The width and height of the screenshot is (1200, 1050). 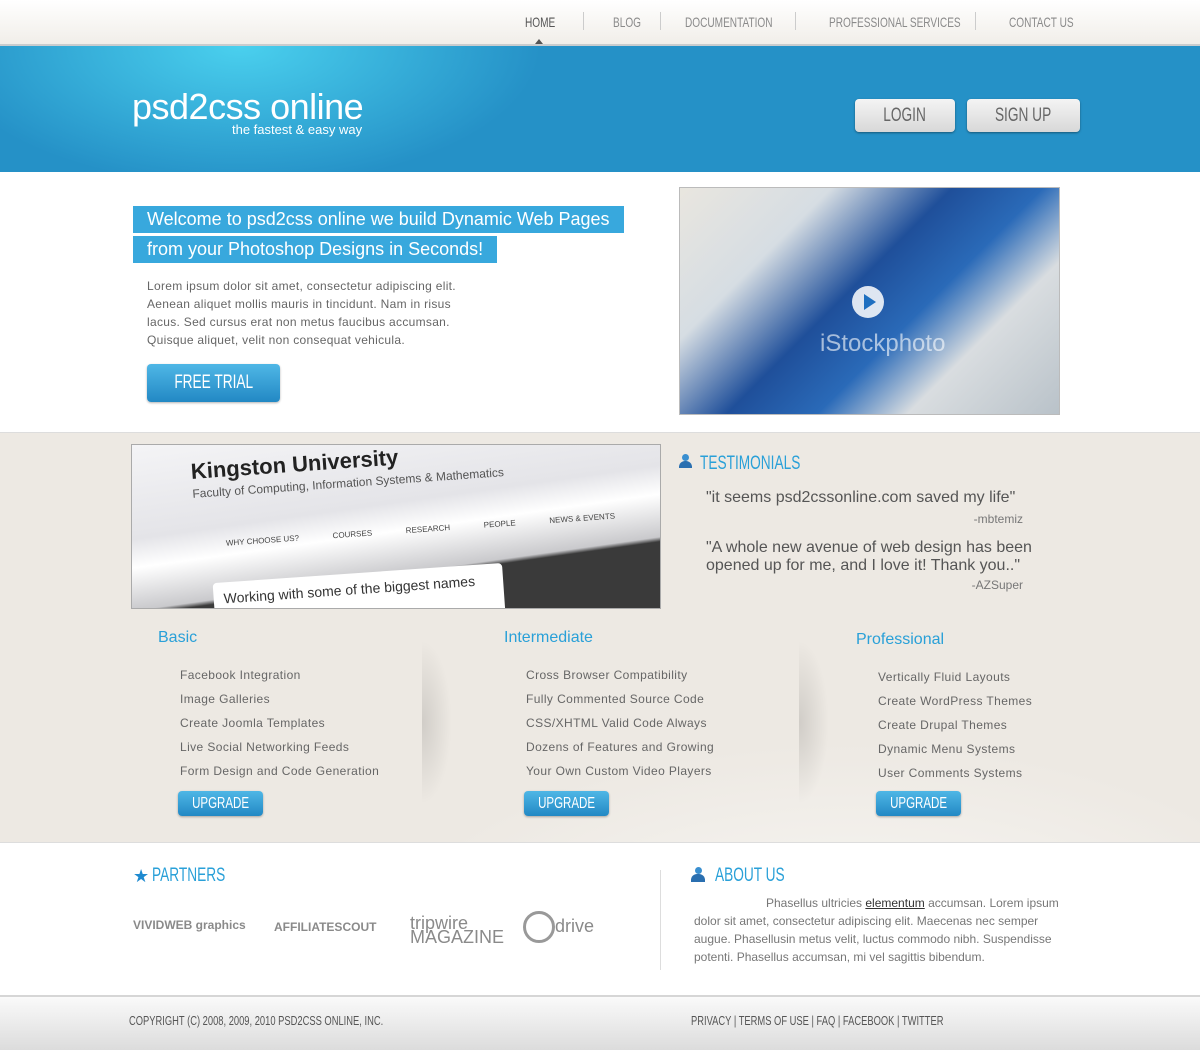 I want to click on plan-feature: User Comments Systems, so click(x=950, y=773).